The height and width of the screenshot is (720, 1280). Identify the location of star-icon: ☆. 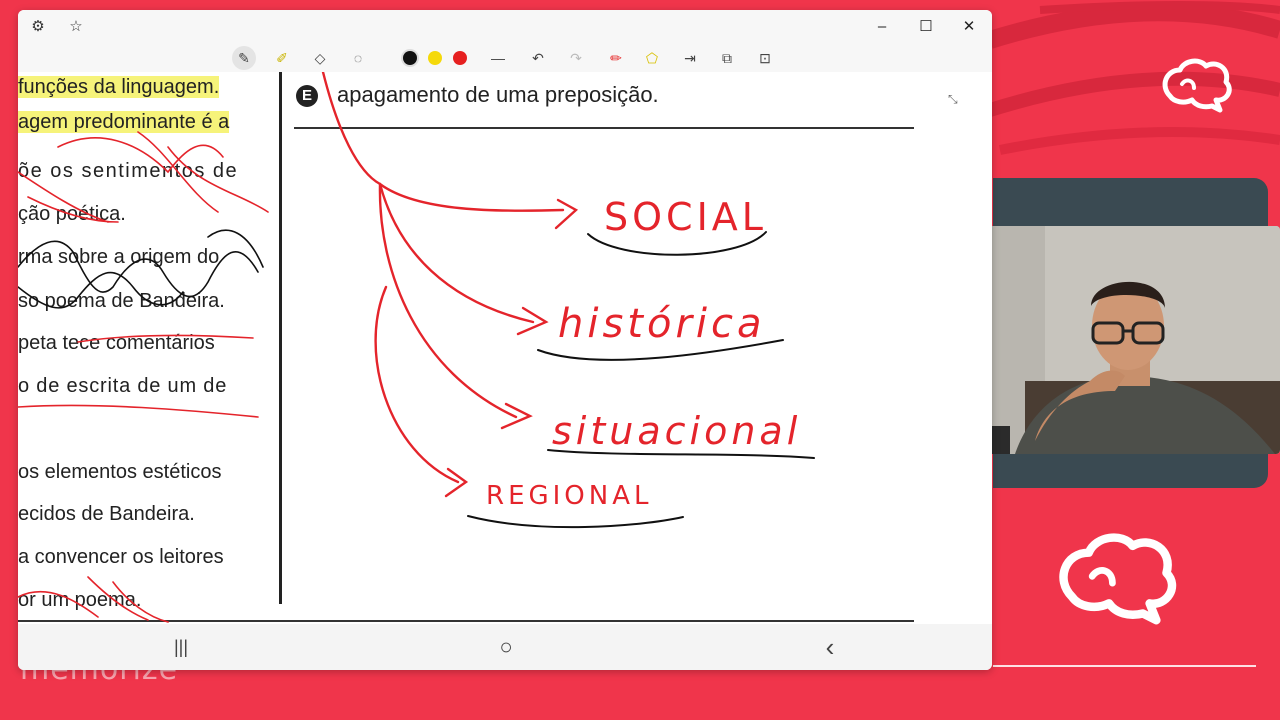
(76, 27).